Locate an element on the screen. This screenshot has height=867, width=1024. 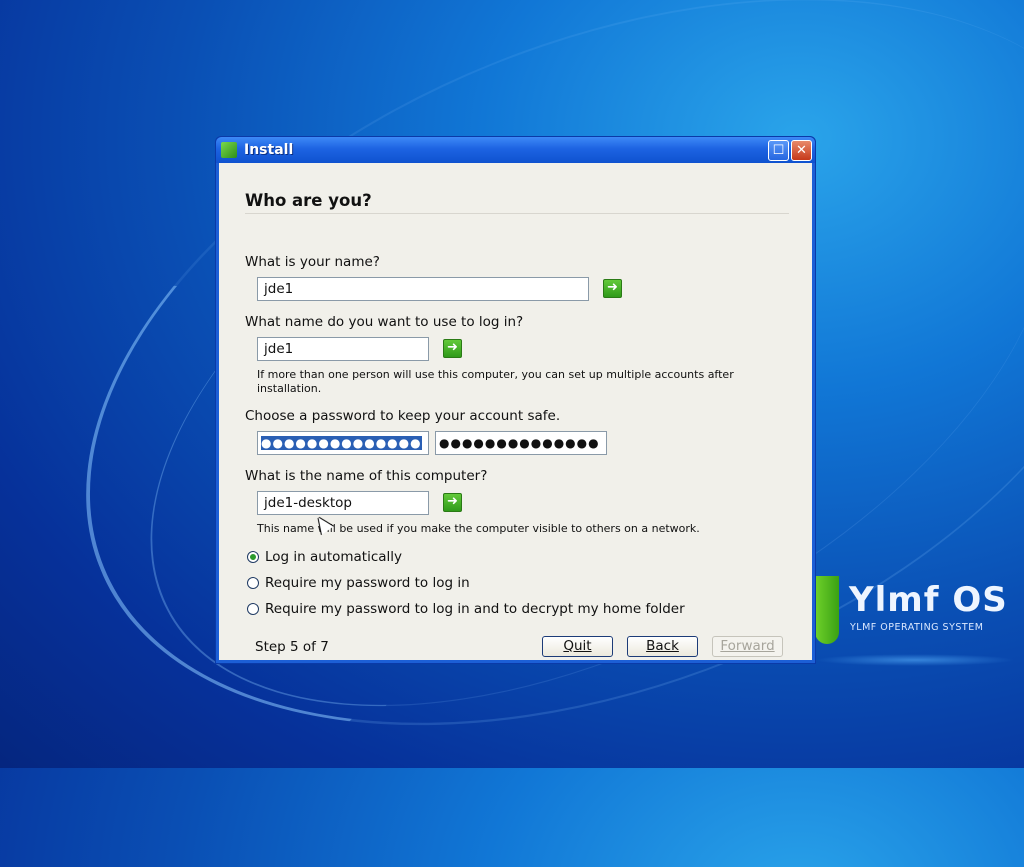
quit-button: Quit is located at coordinates (577, 646).